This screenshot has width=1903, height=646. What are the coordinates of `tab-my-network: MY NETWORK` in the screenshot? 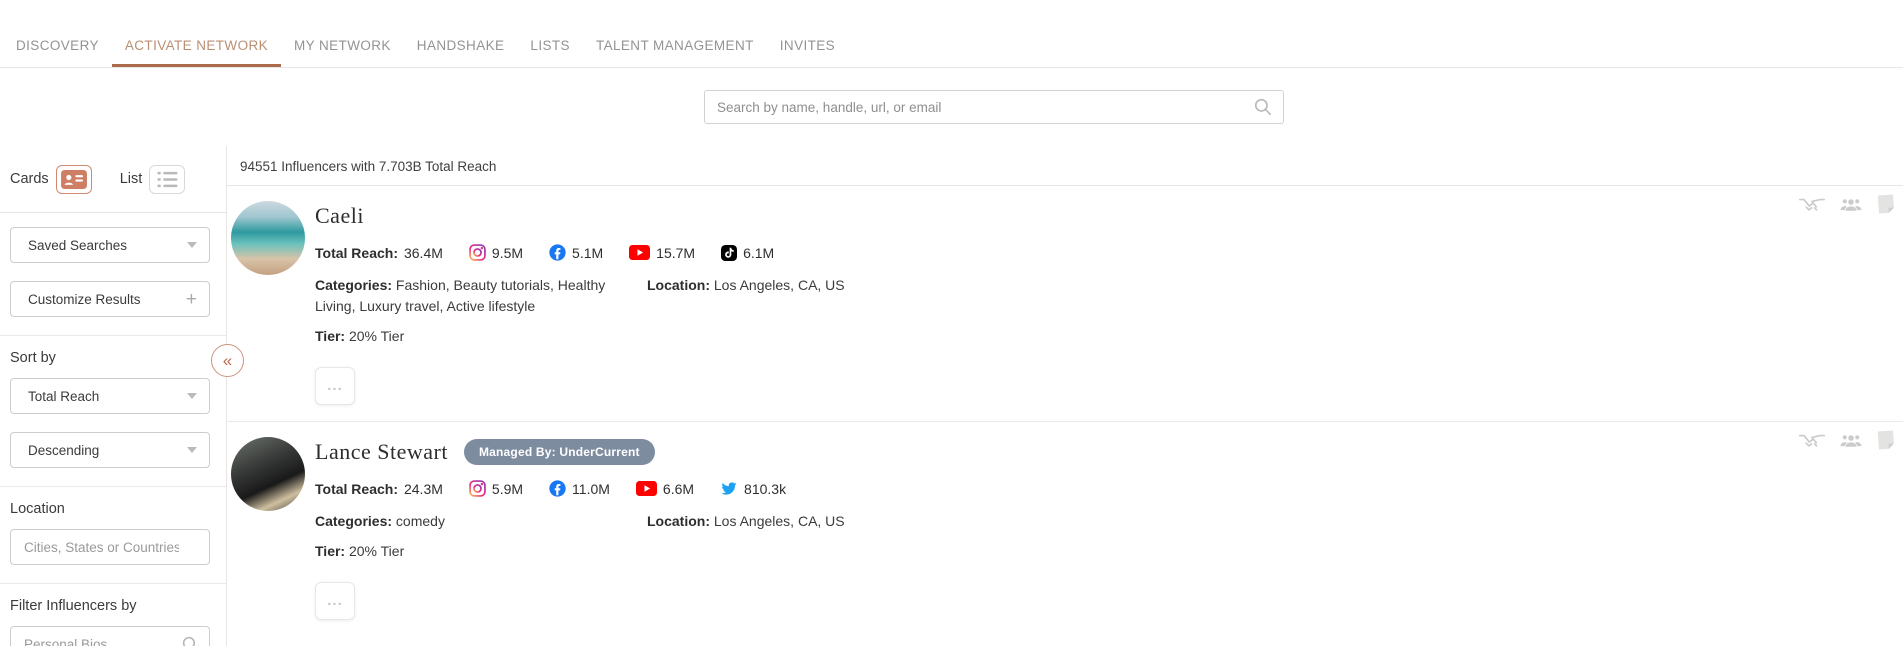 It's located at (342, 33).